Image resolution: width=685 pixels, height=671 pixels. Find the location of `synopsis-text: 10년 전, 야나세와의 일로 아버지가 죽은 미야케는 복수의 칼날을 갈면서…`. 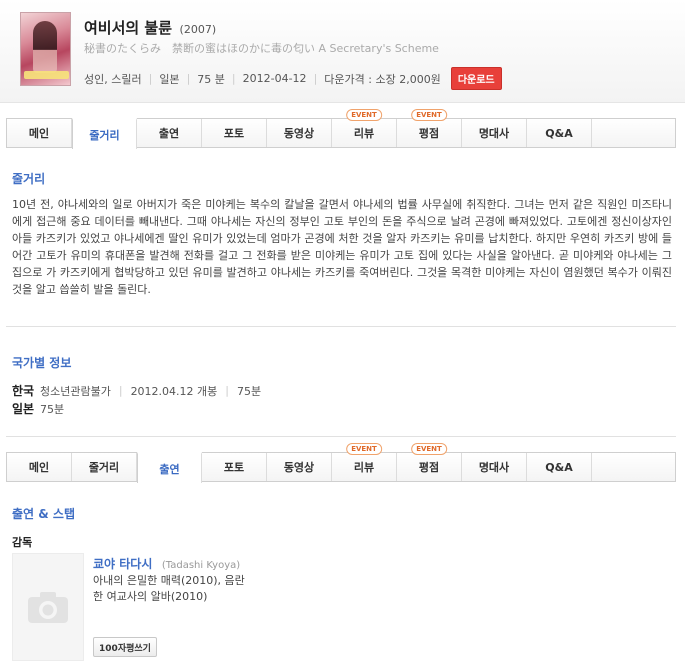

synopsis-text: 10년 전, 야나세와의 일로 아버지가 죽은 미야케는 복수의 칼날을 갈면서… is located at coordinates (342, 247).